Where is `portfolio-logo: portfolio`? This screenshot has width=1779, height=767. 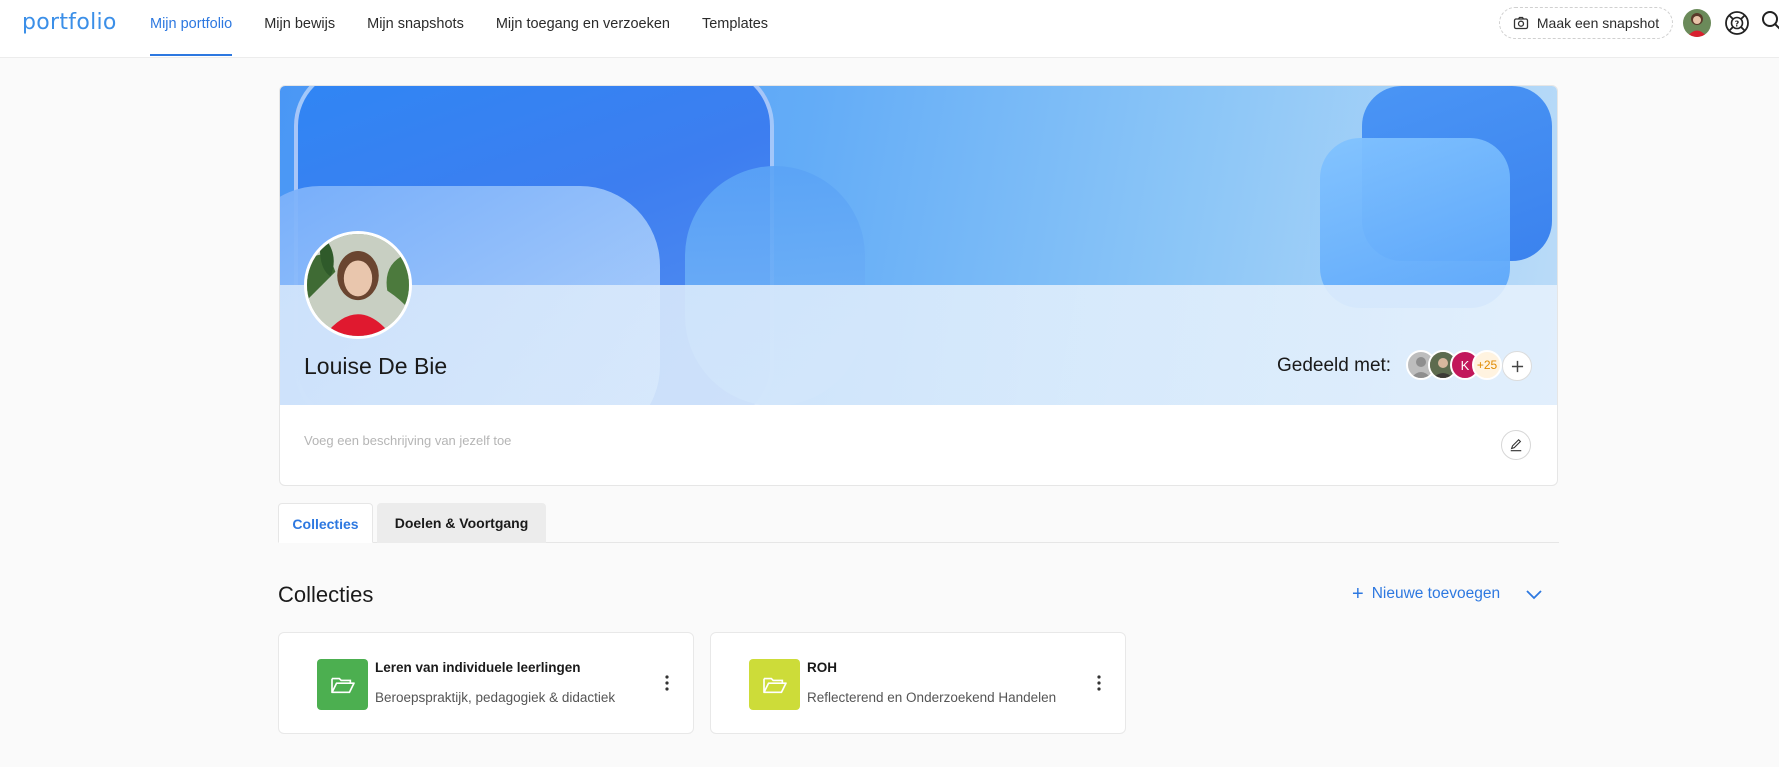
portfolio-logo: portfolio is located at coordinates (69, 22).